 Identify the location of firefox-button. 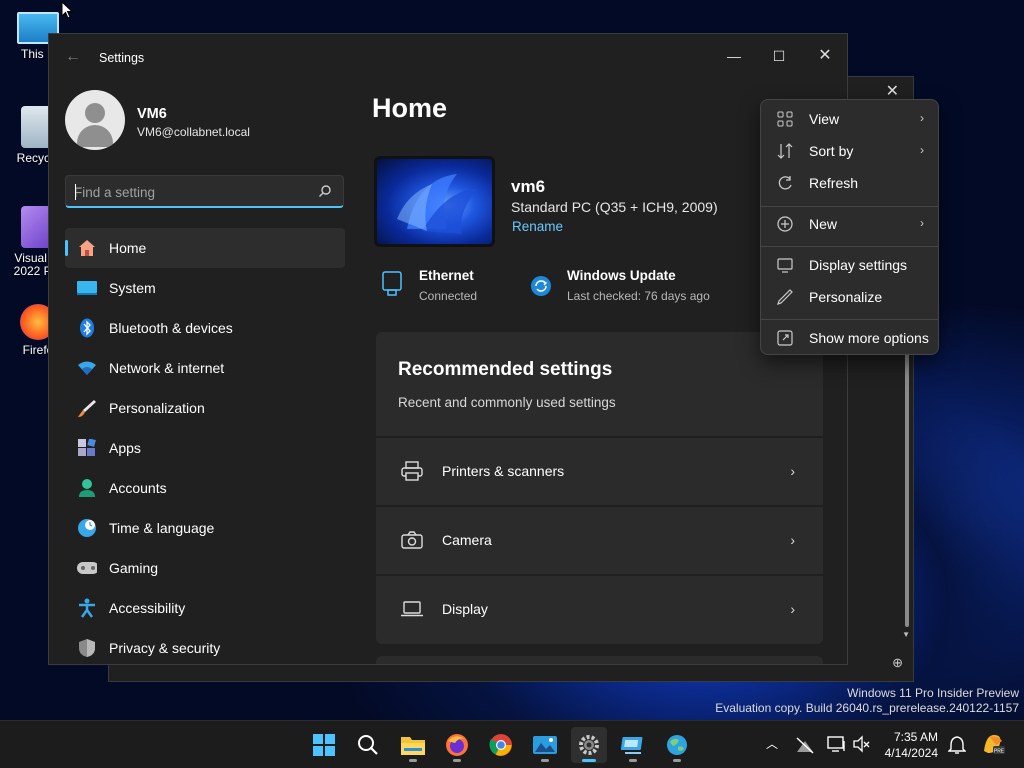
(457, 745).